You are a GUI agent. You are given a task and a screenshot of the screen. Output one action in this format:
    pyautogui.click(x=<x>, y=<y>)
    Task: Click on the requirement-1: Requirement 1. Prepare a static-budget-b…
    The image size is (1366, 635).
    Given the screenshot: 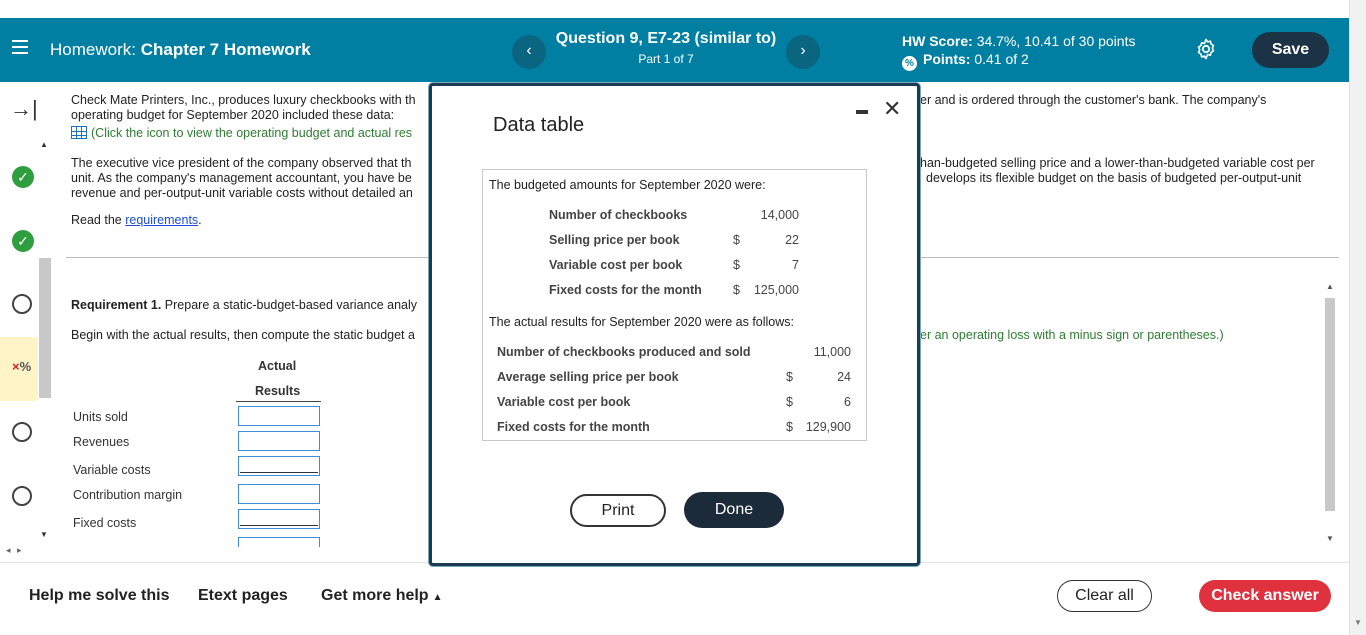 What is the action you would take?
    pyautogui.click(x=251, y=305)
    